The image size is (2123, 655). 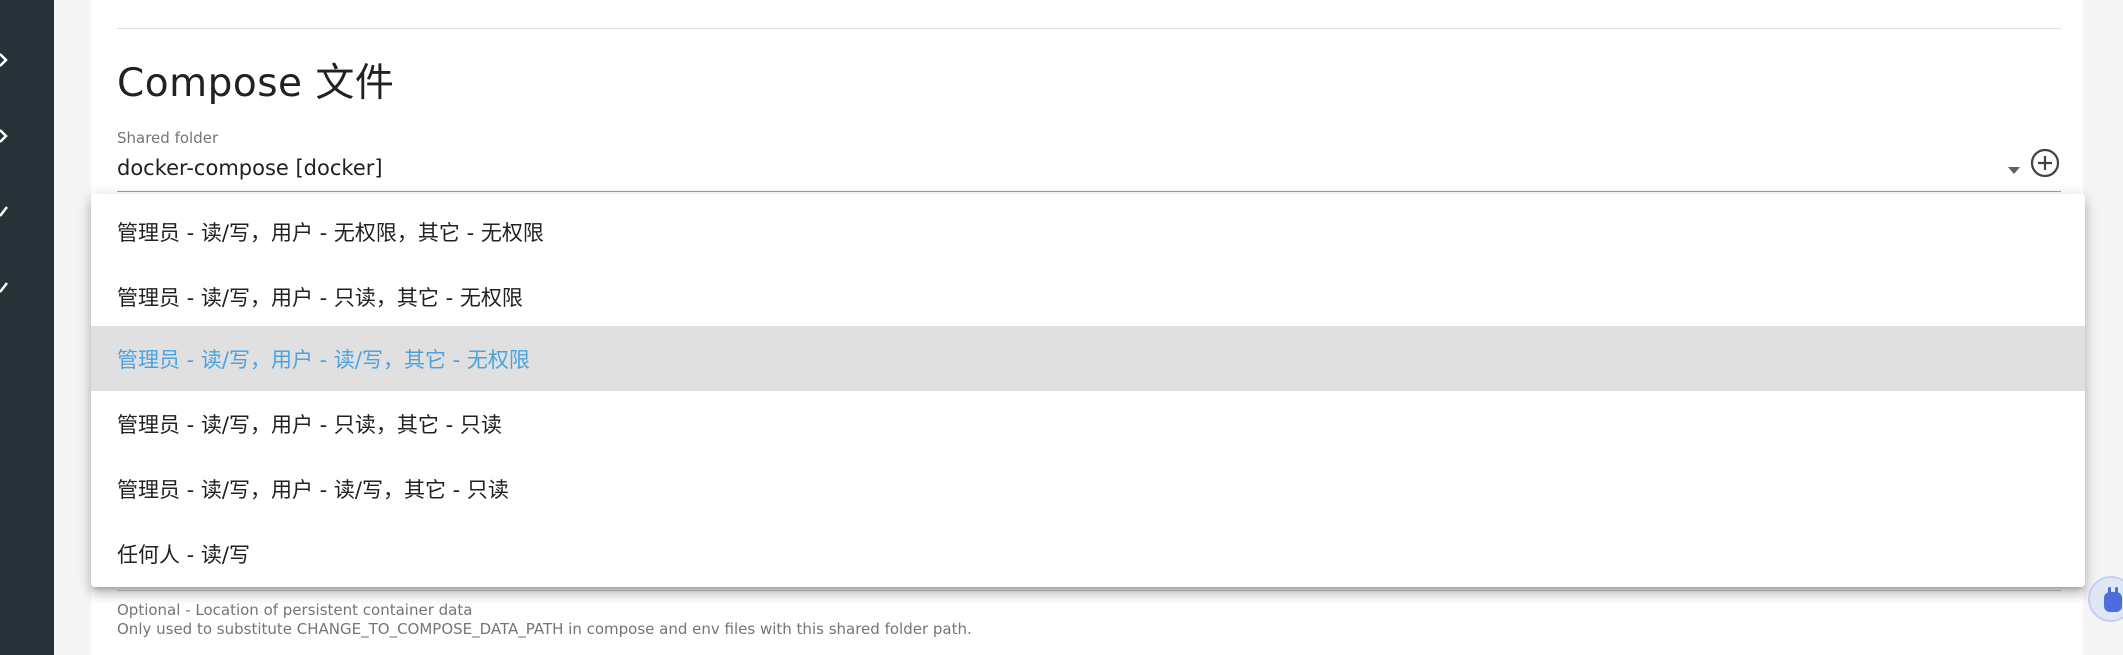 What do you see at coordinates (256, 83) in the screenshot?
I see `section-title: Compose 文件` at bounding box center [256, 83].